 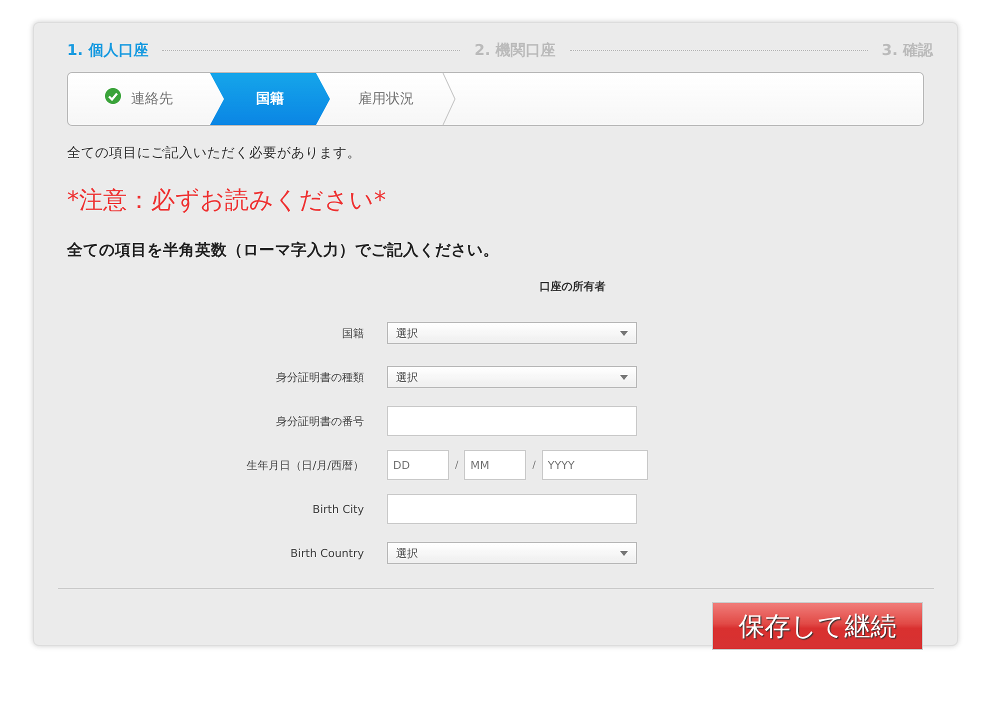 What do you see at coordinates (338, 509) in the screenshot?
I see `field-label: Birth City` at bounding box center [338, 509].